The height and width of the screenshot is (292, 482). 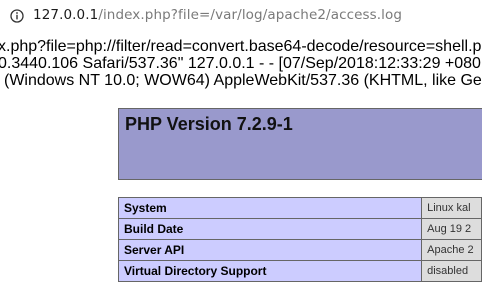 I want to click on row-value: Apache 2, so click(x=451, y=250).